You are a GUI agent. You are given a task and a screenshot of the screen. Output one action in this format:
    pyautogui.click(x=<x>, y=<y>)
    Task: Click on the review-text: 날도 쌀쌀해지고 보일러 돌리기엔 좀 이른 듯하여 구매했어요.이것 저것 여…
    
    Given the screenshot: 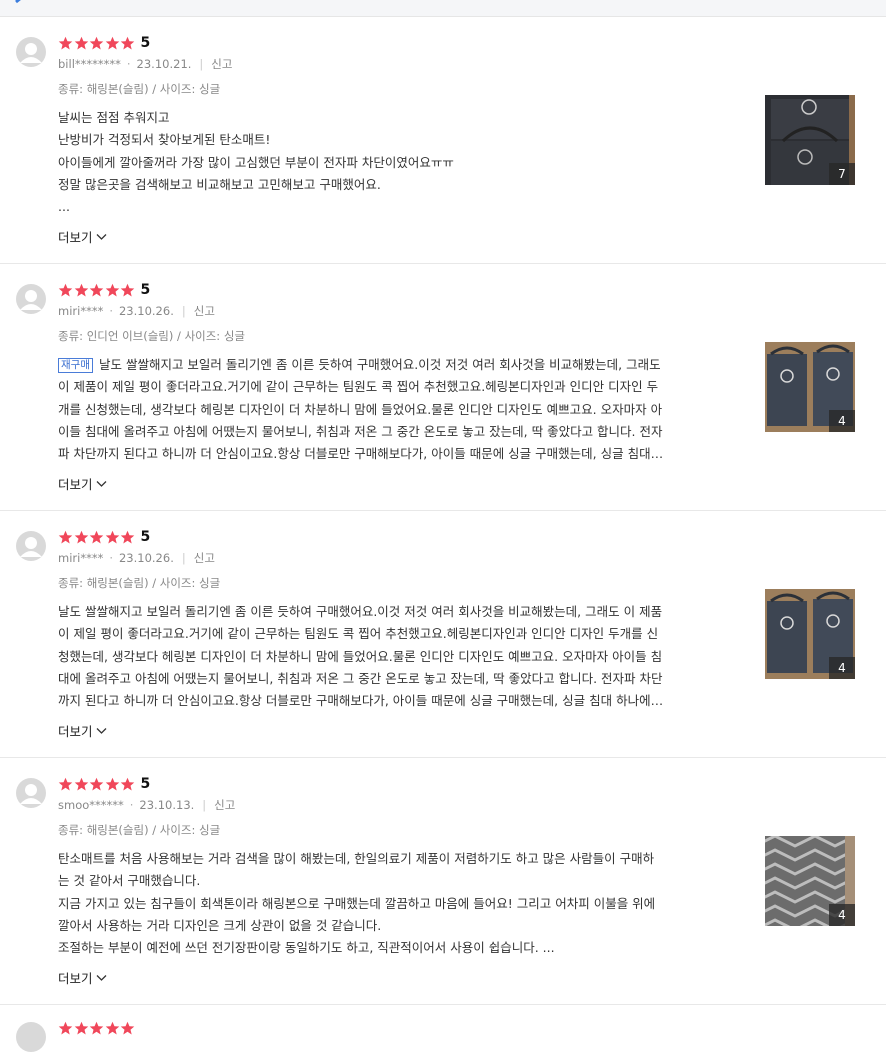 What is the action you would take?
    pyautogui.click(x=392, y=656)
    